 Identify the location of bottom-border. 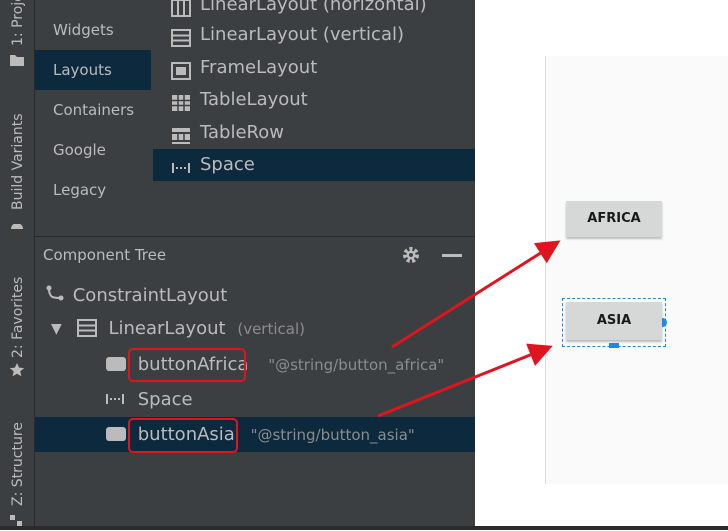
(364, 528).